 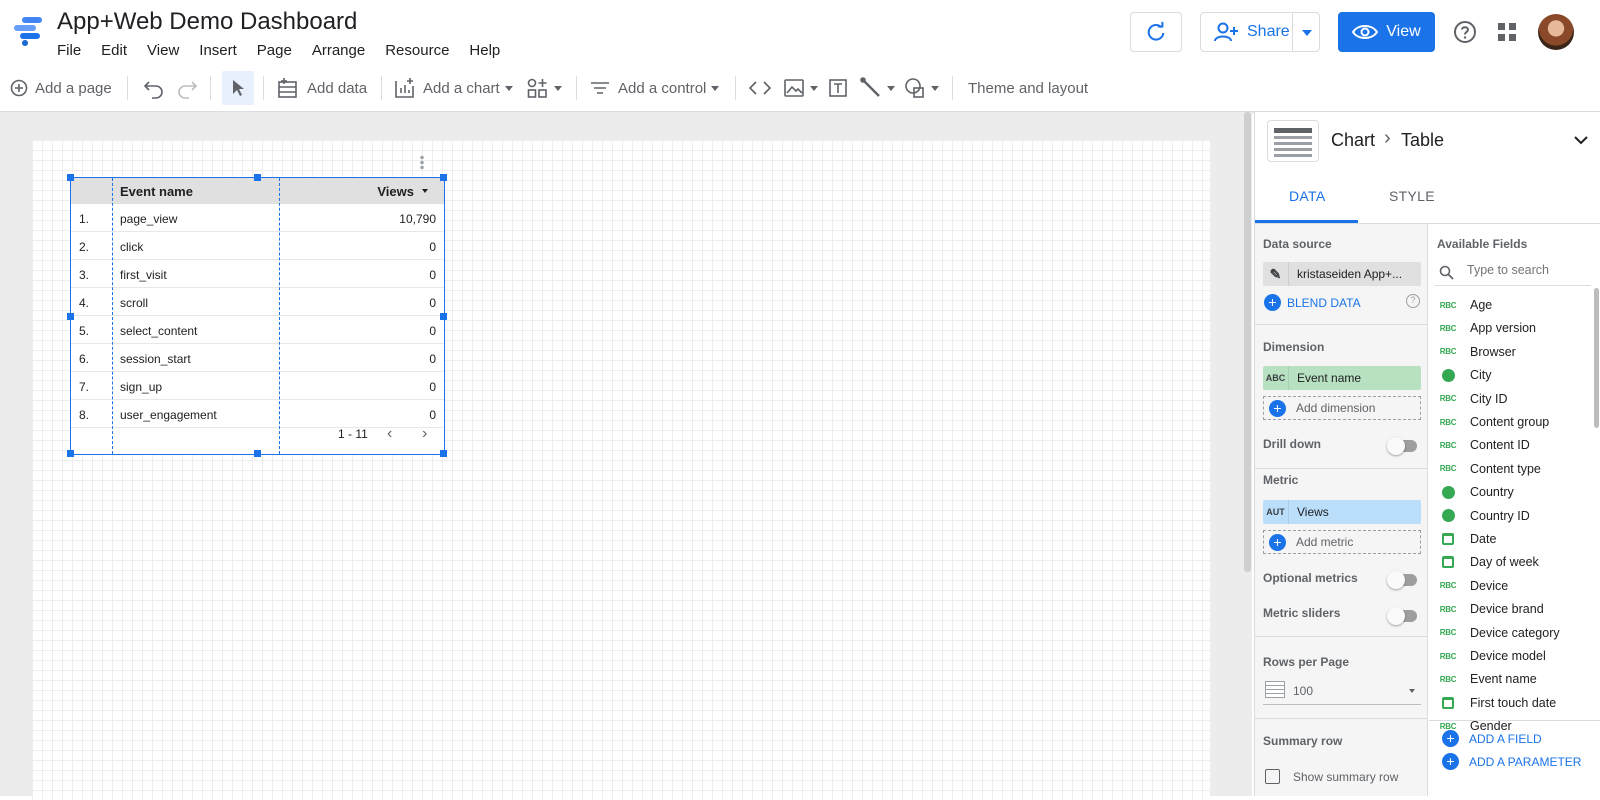 What do you see at coordinates (425, 191) in the screenshot?
I see `sort-desc-icon` at bounding box center [425, 191].